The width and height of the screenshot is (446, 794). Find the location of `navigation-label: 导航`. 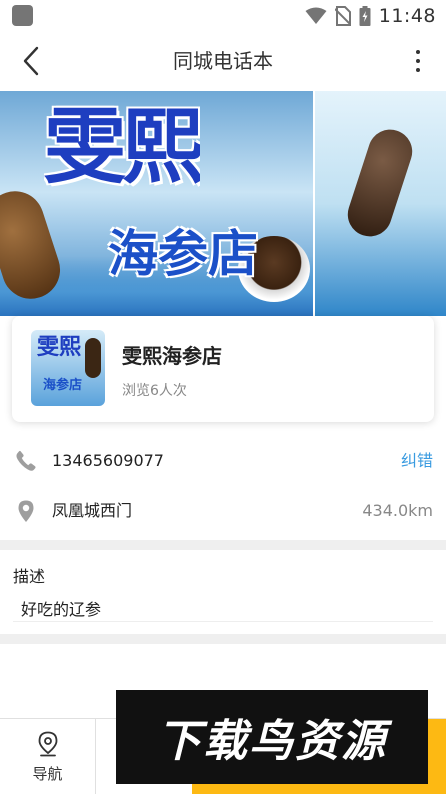

navigation-label: 导航 is located at coordinates (47, 773).